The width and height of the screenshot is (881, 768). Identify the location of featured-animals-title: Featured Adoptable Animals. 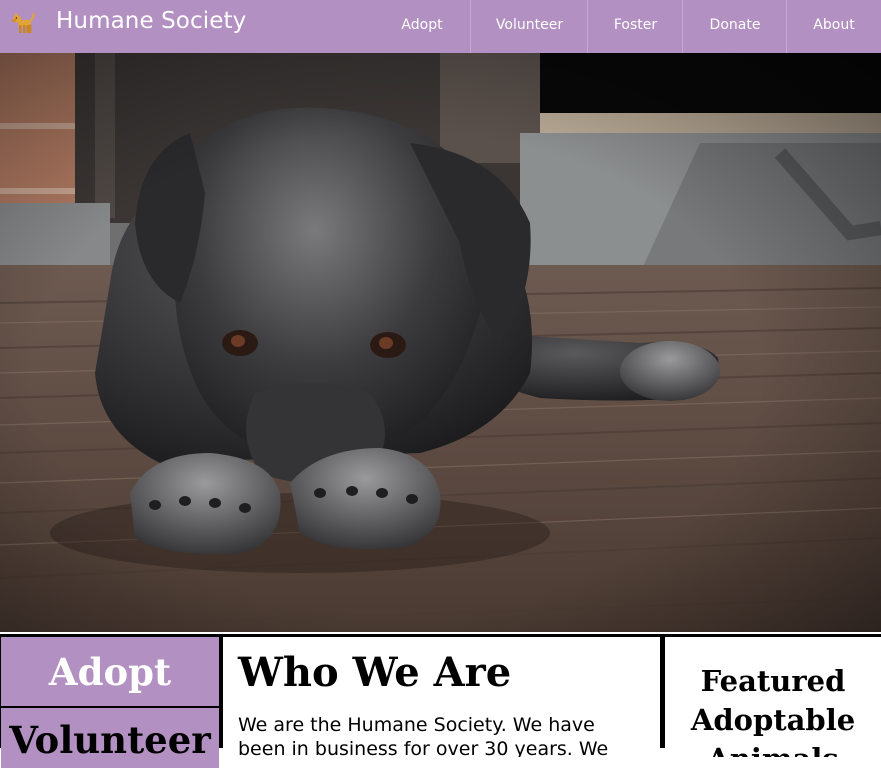
(773, 710).